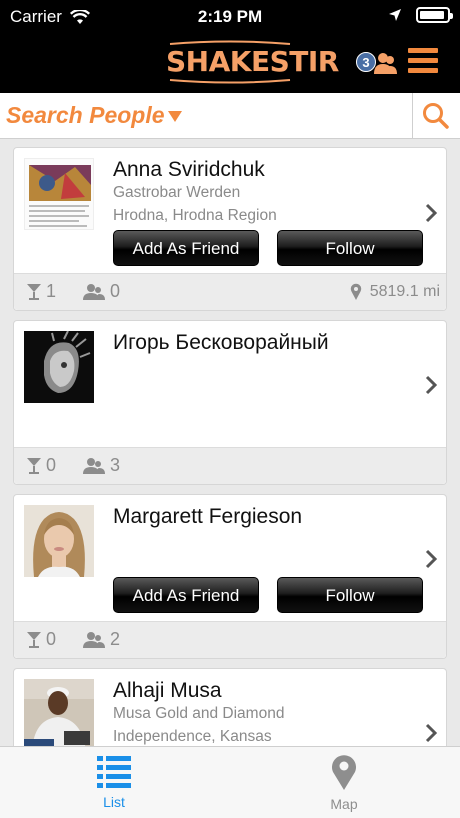 The height and width of the screenshot is (818, 460). I want to click on list-icon, so click(114, 772).